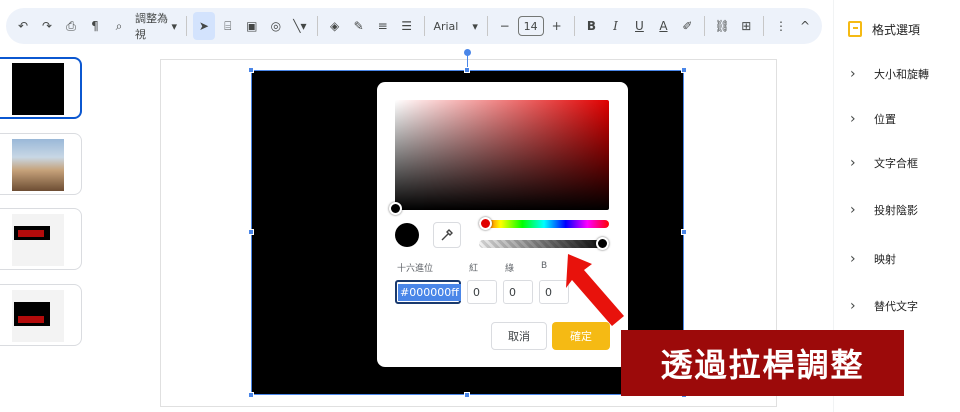  I want to click on select-tool-icon: ➤, so click(203, 26).